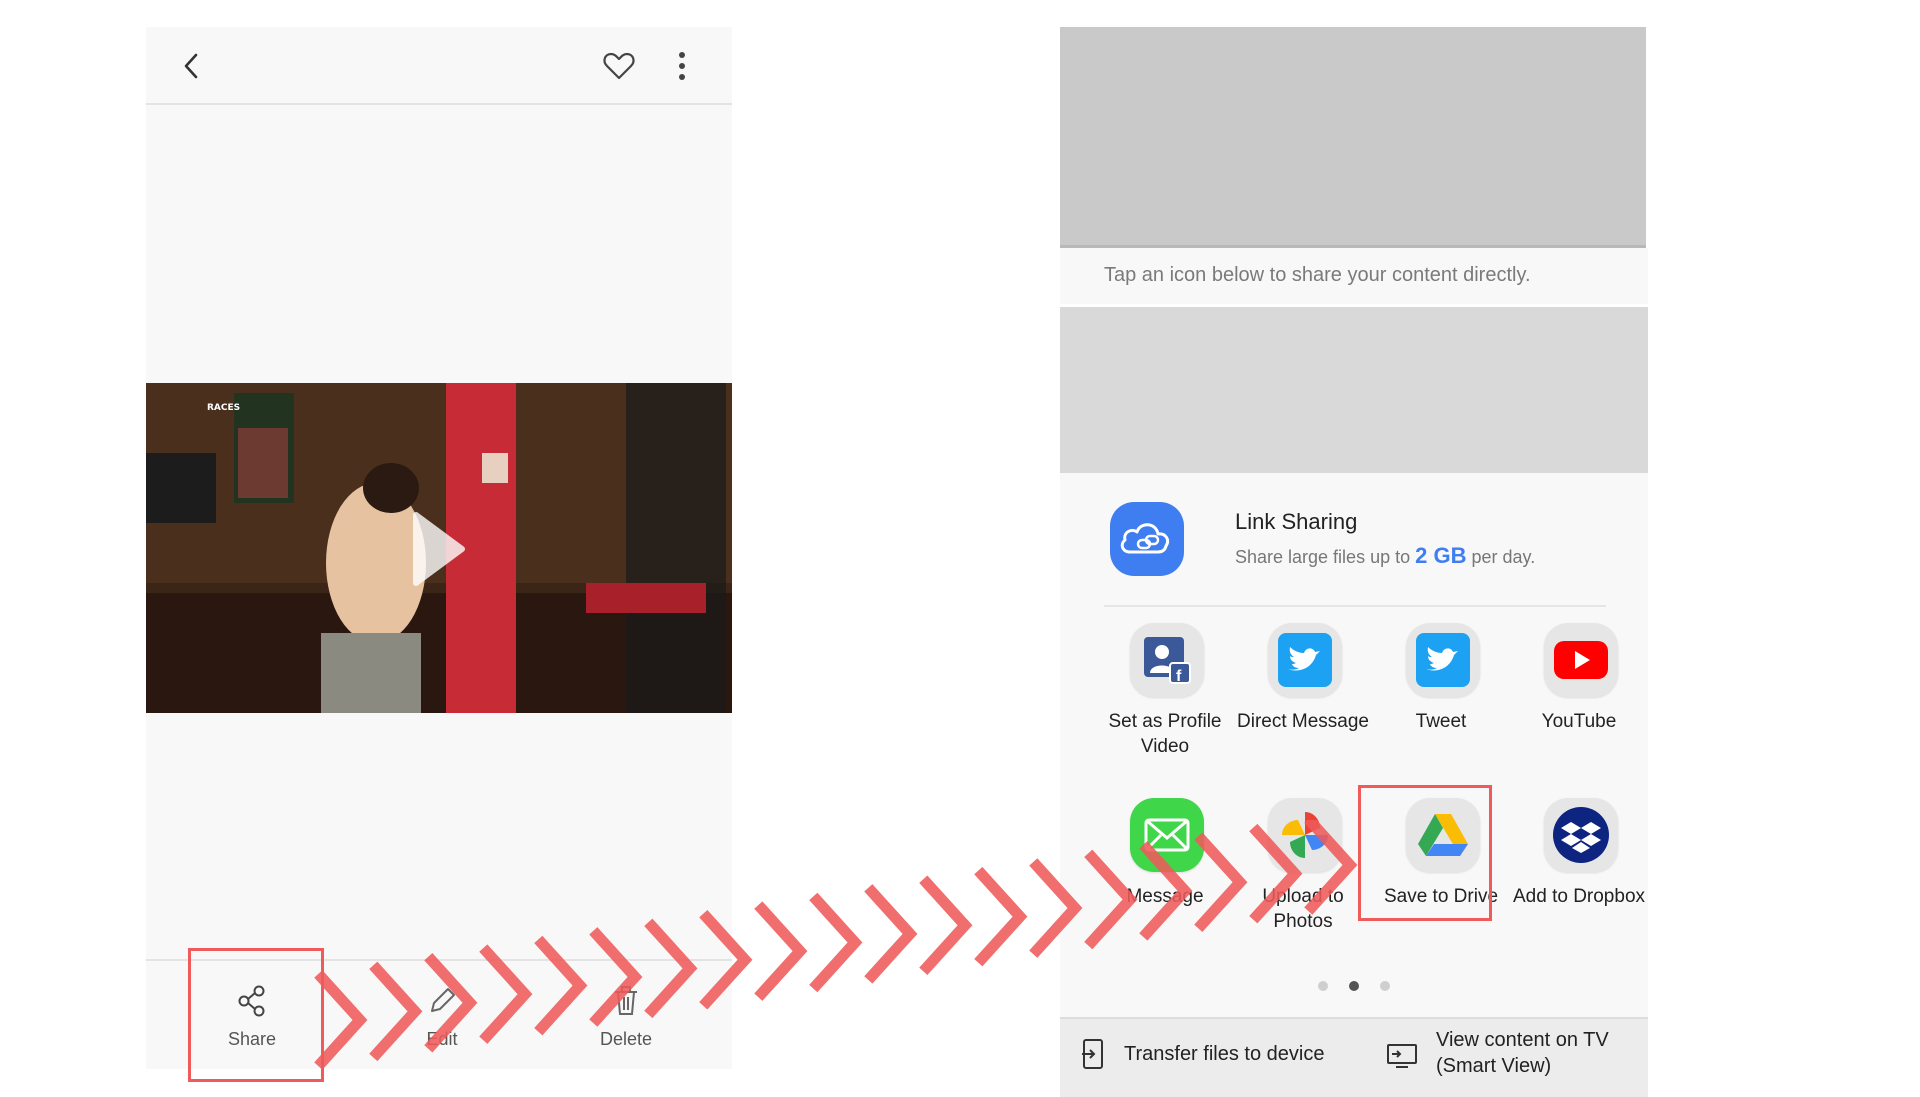 The image size is (1920, 1097). What do you see at coordinates (1354, 390) in the screenshot?
I see `content-preview-middle` at bounding box center [1354, 390].